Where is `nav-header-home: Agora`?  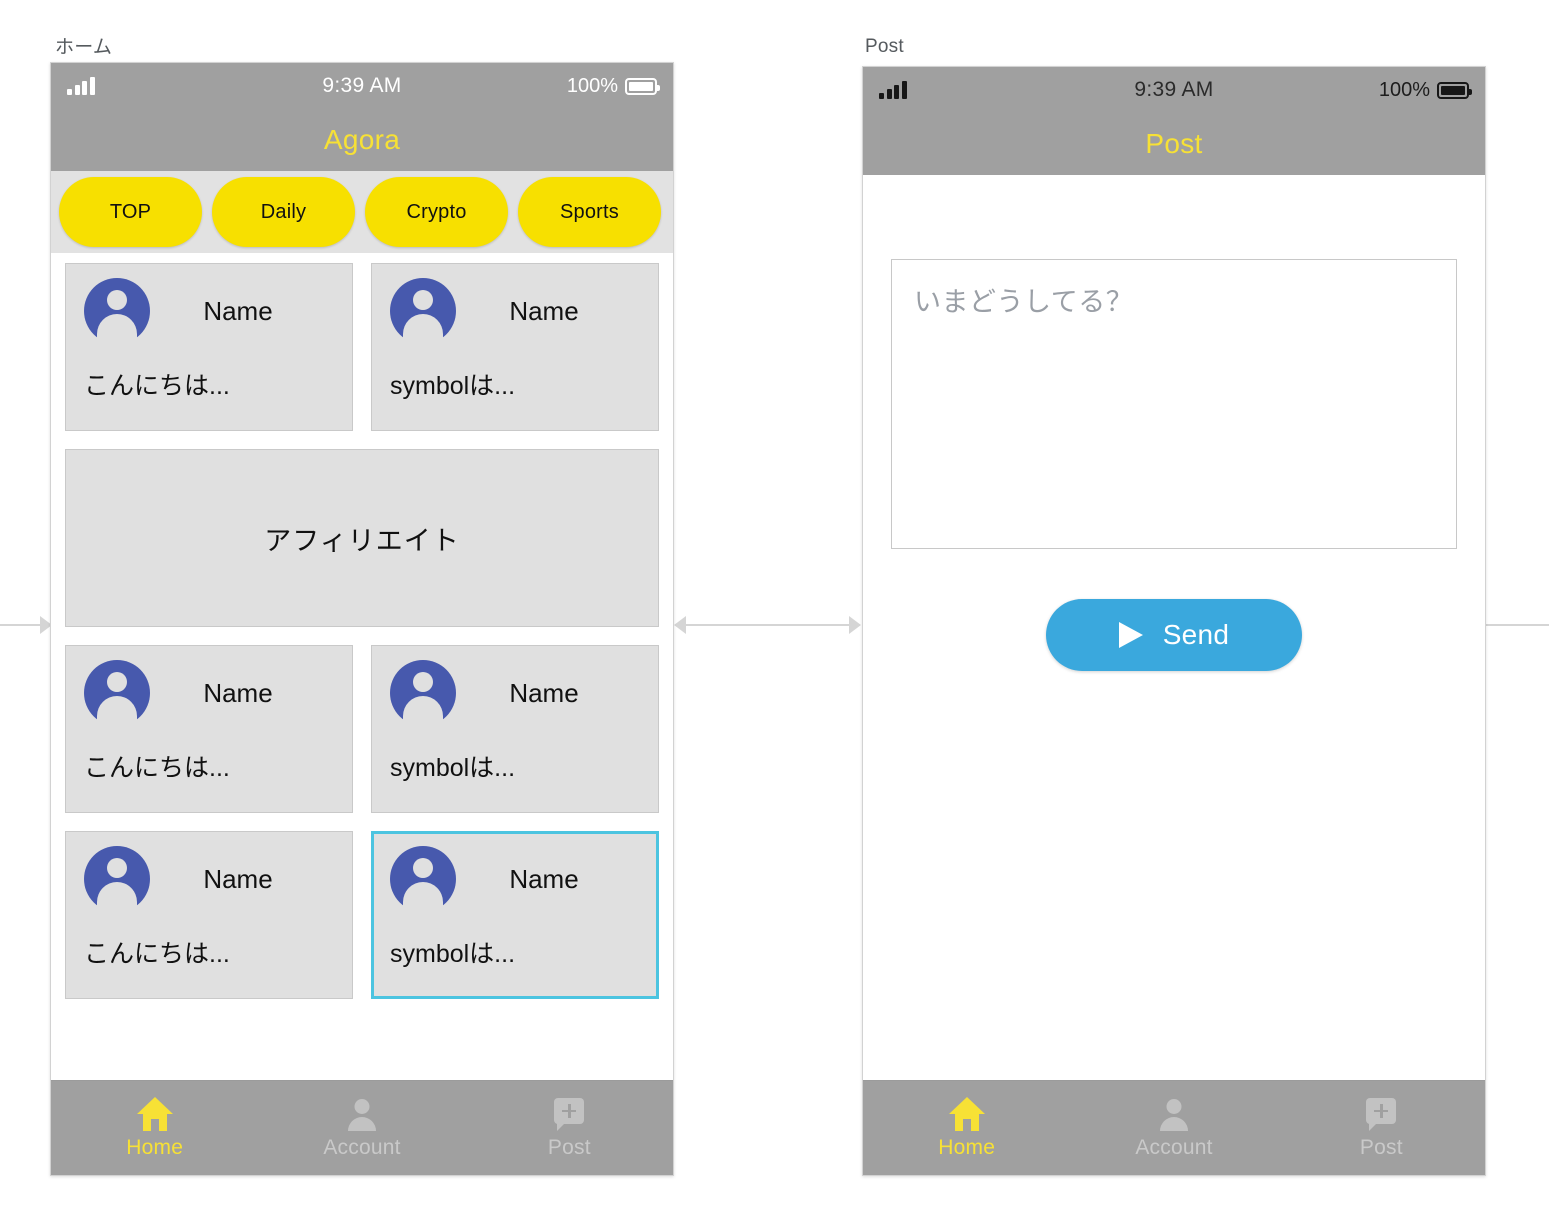
nav-header-home: Agora is located at coordinates (362, 140).